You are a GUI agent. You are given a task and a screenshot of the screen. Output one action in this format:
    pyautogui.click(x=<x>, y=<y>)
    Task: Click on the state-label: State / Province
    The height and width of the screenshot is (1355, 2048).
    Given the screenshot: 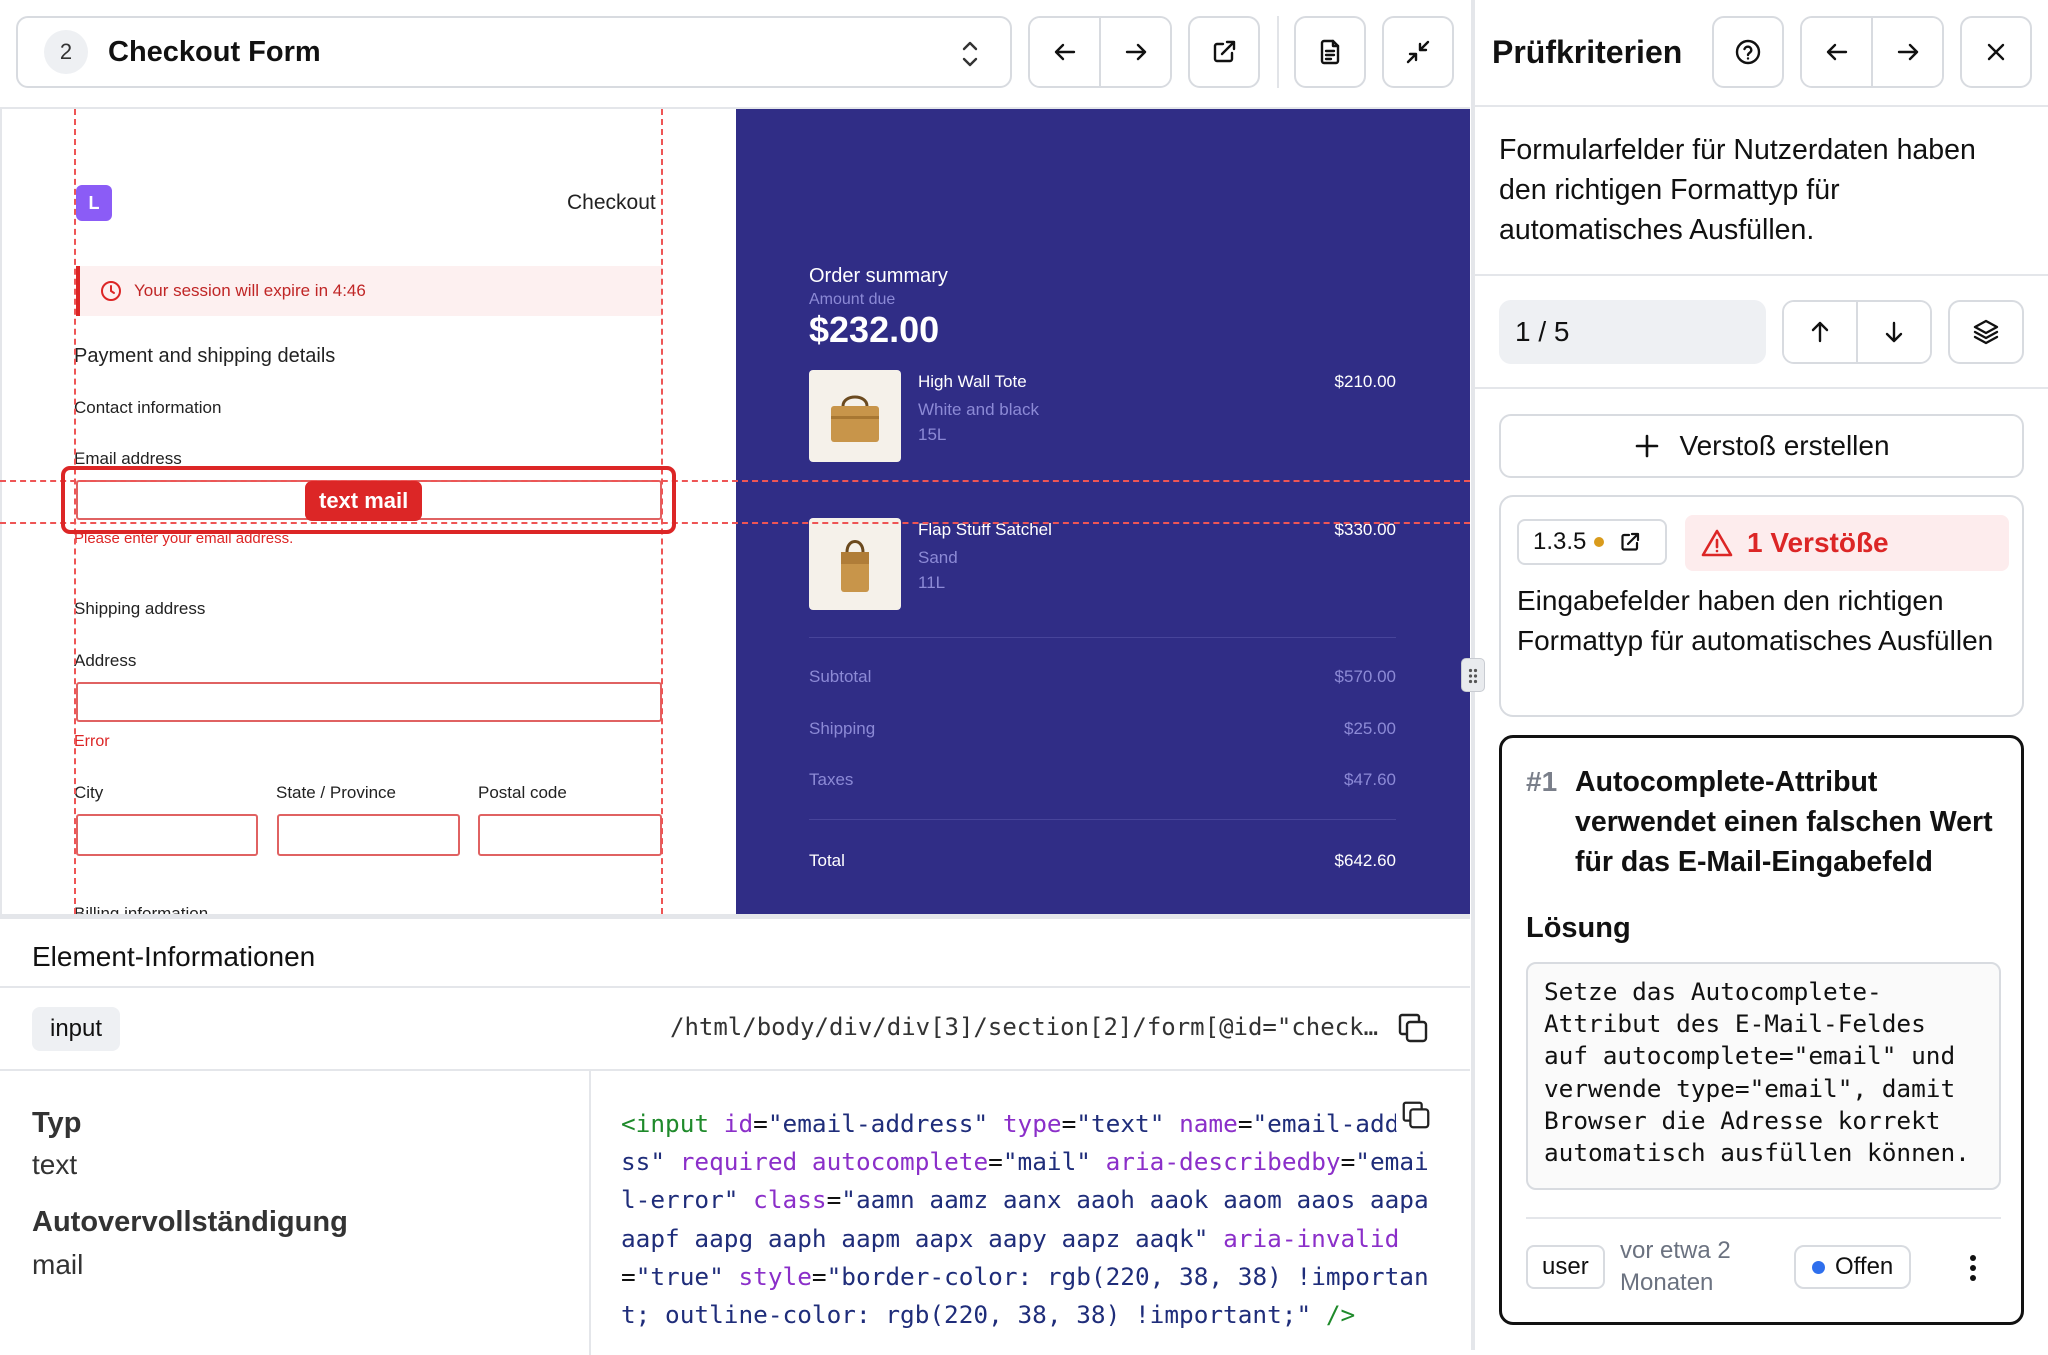 What is the action you would take?
    pyautogui.click(x=336, y=792)
    